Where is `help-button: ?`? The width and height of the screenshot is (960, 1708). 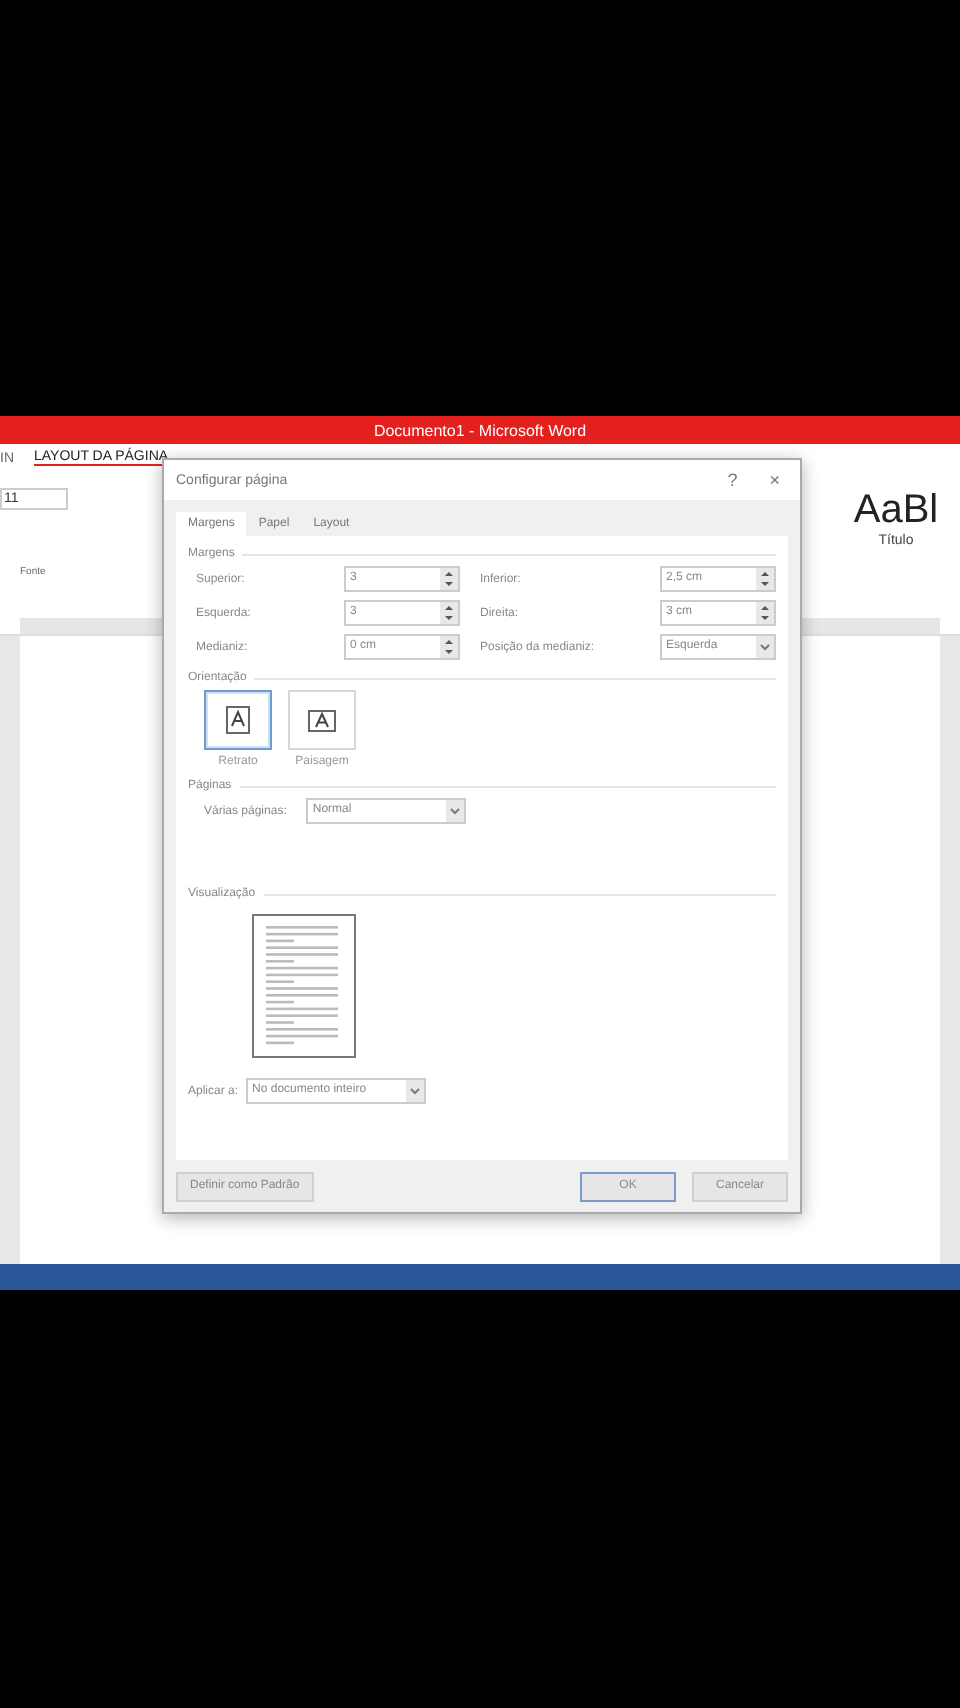 help-button: ? is located at coordinates (732, 480).